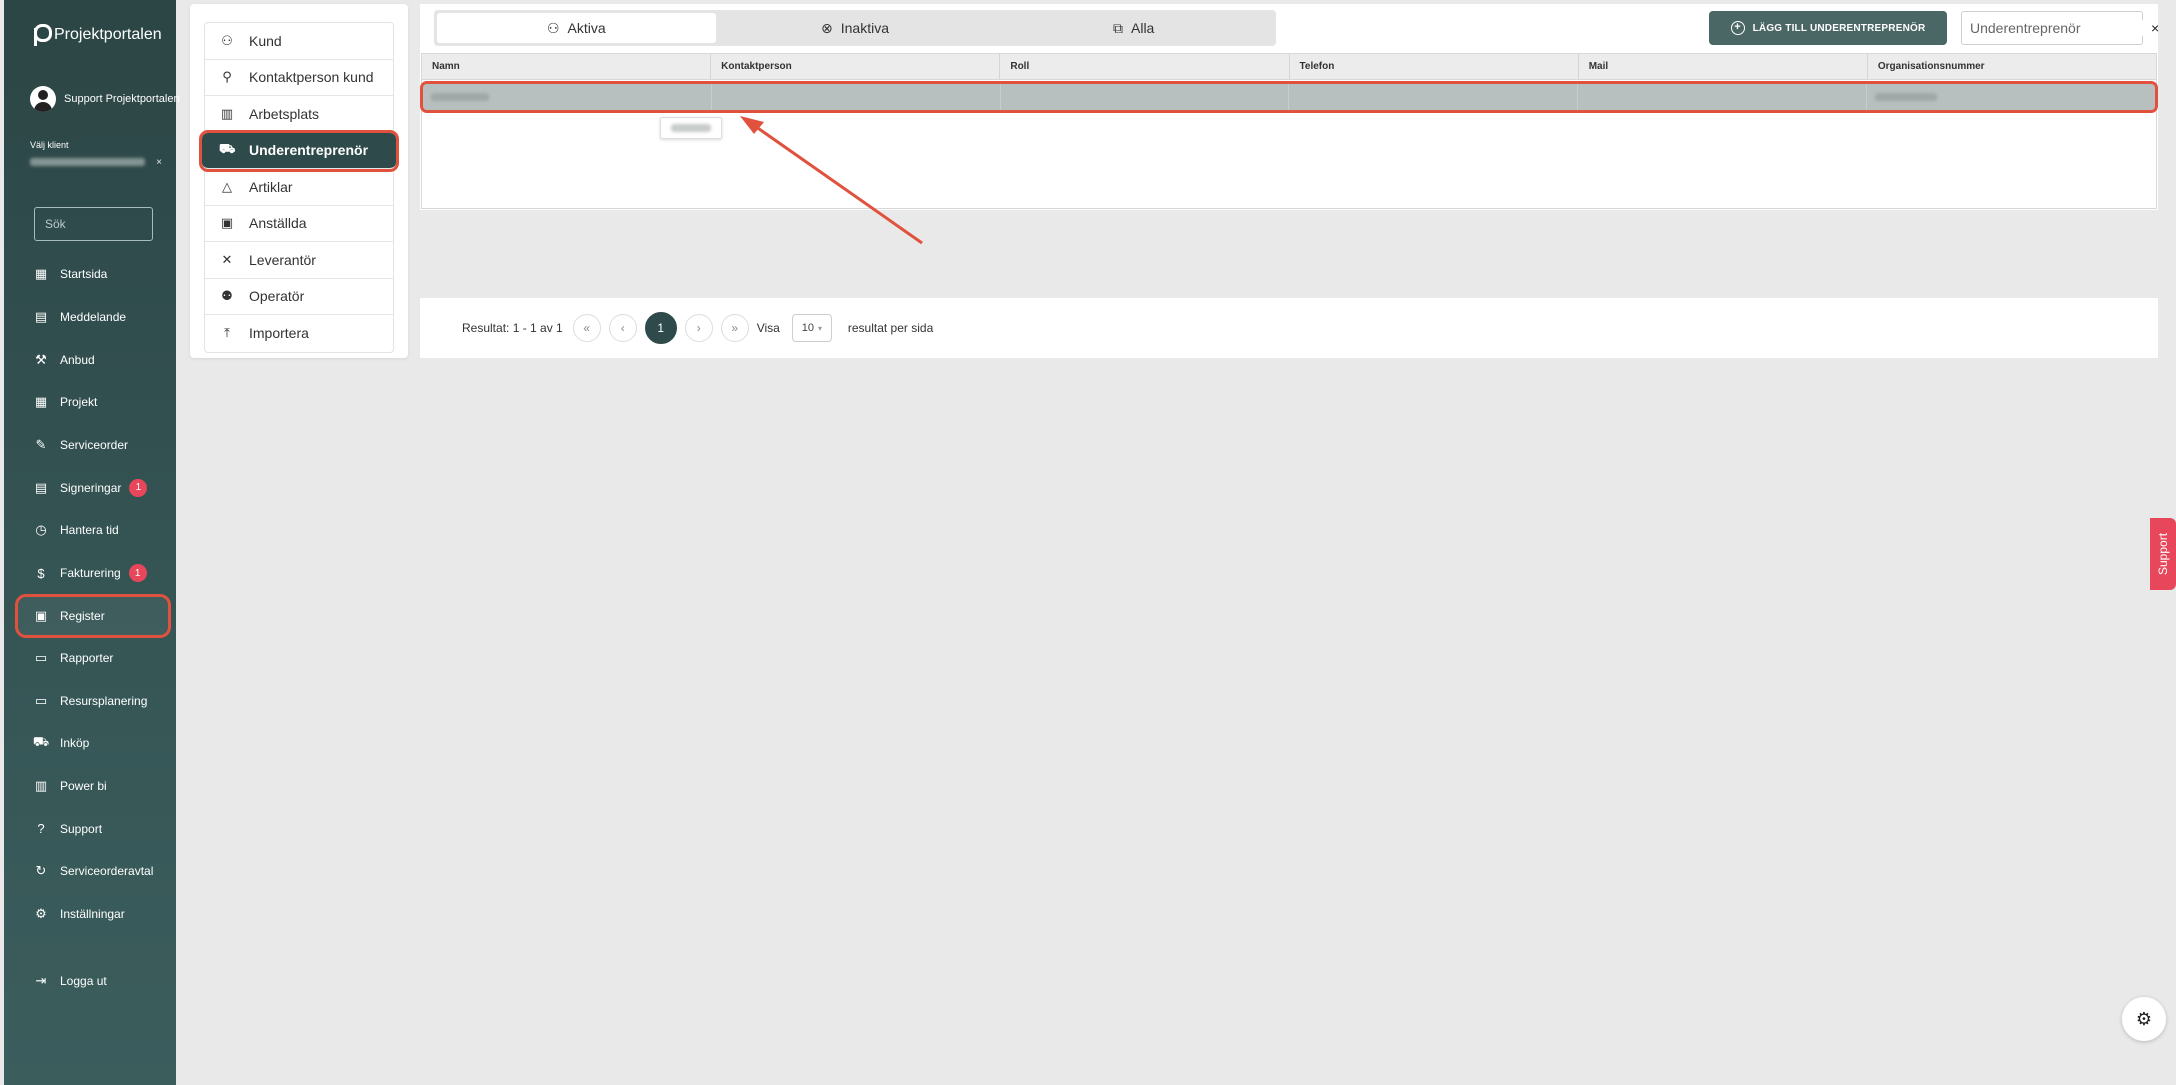 The image size is (2176, 1085). I want to click on first-page-button: «, so click(586, 328).